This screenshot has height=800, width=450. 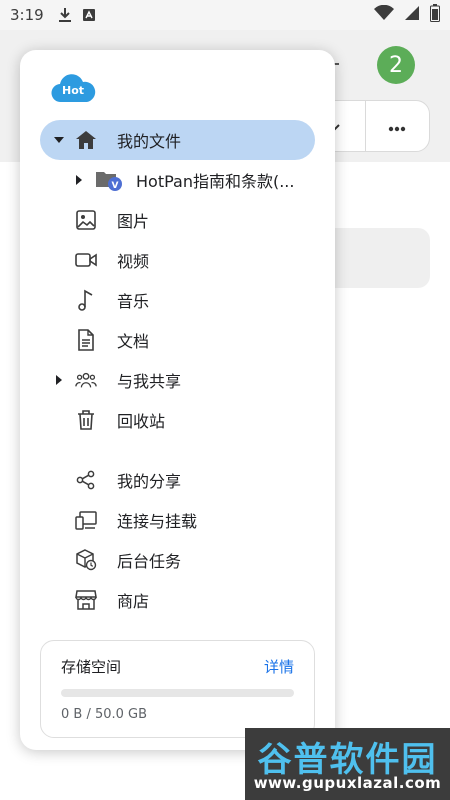 I want to click on storage-usage-text: 0 B / 50.0 GB, so click(x=104, y=714).